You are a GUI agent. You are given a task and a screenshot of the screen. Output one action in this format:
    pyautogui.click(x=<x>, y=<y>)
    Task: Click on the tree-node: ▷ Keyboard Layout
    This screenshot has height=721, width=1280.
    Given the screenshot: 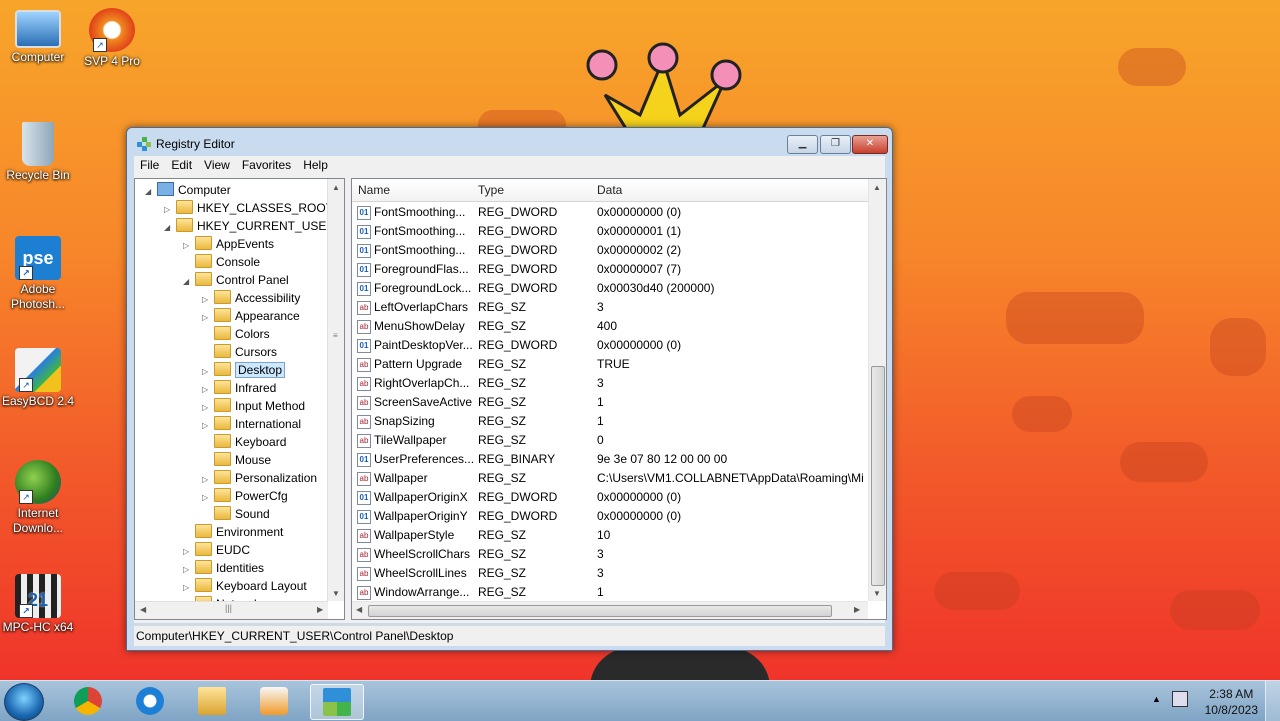 What is the action you would take?
    pyautogui.click(x=245, y=586)
    